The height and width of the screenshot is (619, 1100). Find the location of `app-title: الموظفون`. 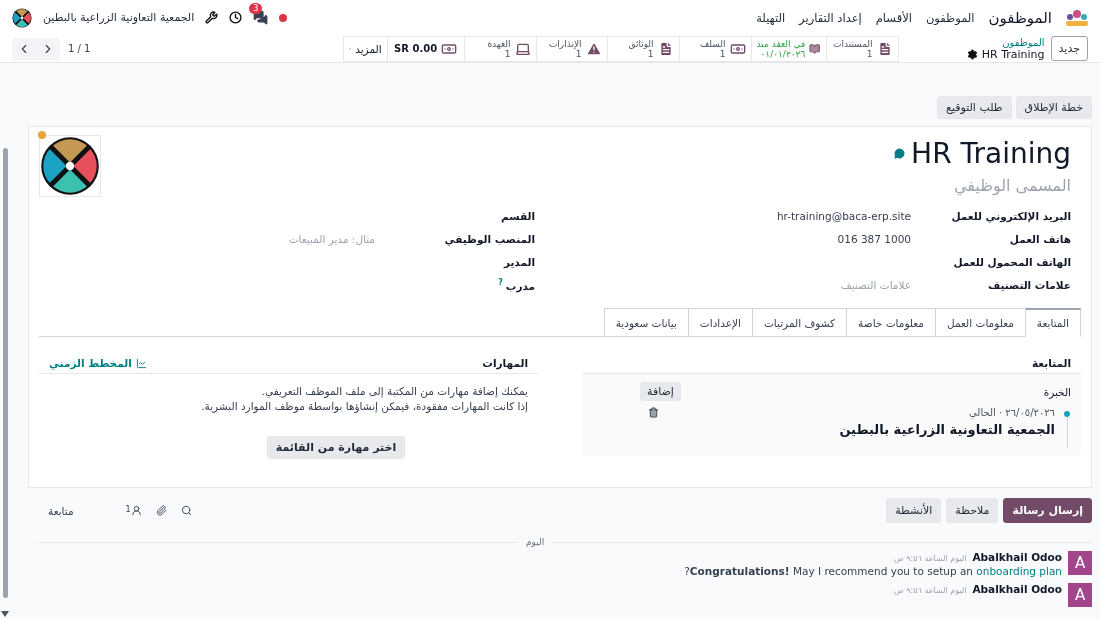

app-title: الموظفون is located at coordinates (1020, 17).